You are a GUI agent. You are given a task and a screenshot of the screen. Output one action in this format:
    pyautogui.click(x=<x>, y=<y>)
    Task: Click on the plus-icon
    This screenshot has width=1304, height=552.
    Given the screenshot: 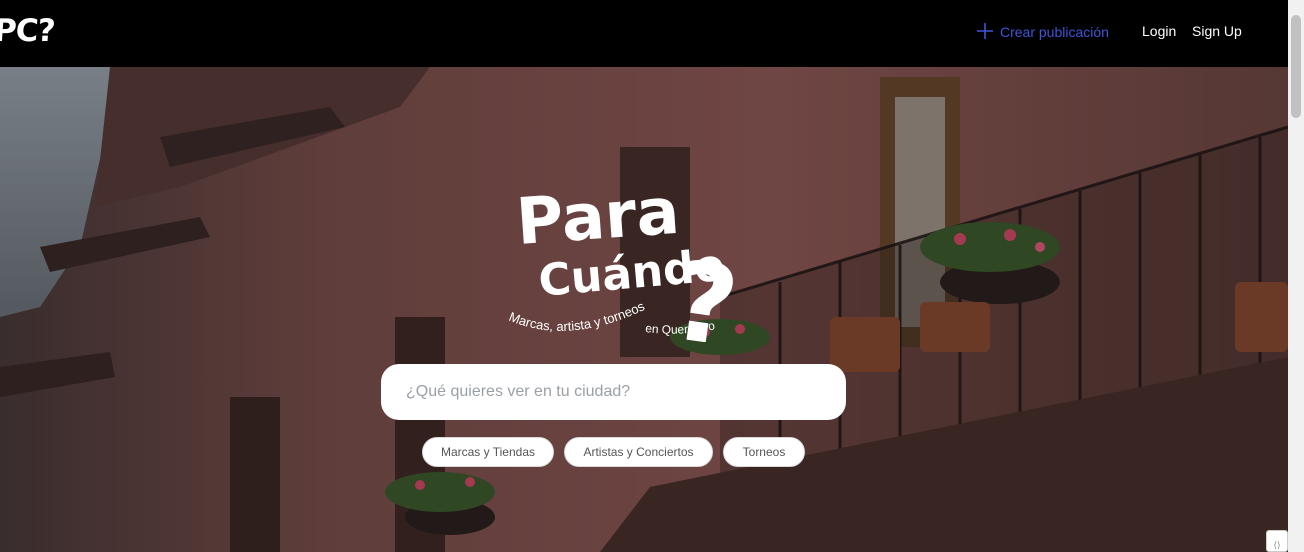 What is the action you would take?
    pyautogui.click(x=985, y=32)
    